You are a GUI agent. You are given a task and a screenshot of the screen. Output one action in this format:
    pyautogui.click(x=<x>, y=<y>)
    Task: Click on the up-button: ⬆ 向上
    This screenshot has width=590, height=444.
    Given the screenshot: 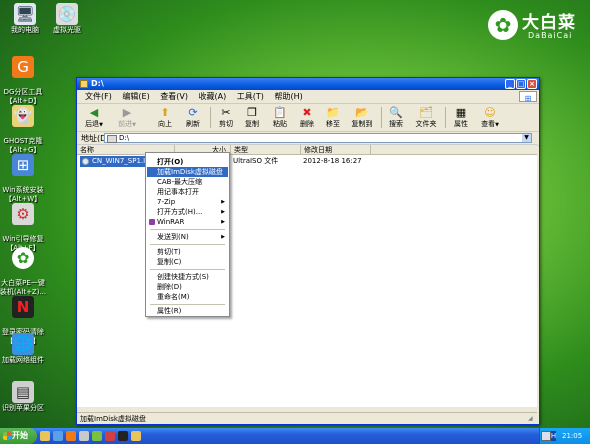 What is the action you would take?
    pyautogui.click(x=165, y=117)
    